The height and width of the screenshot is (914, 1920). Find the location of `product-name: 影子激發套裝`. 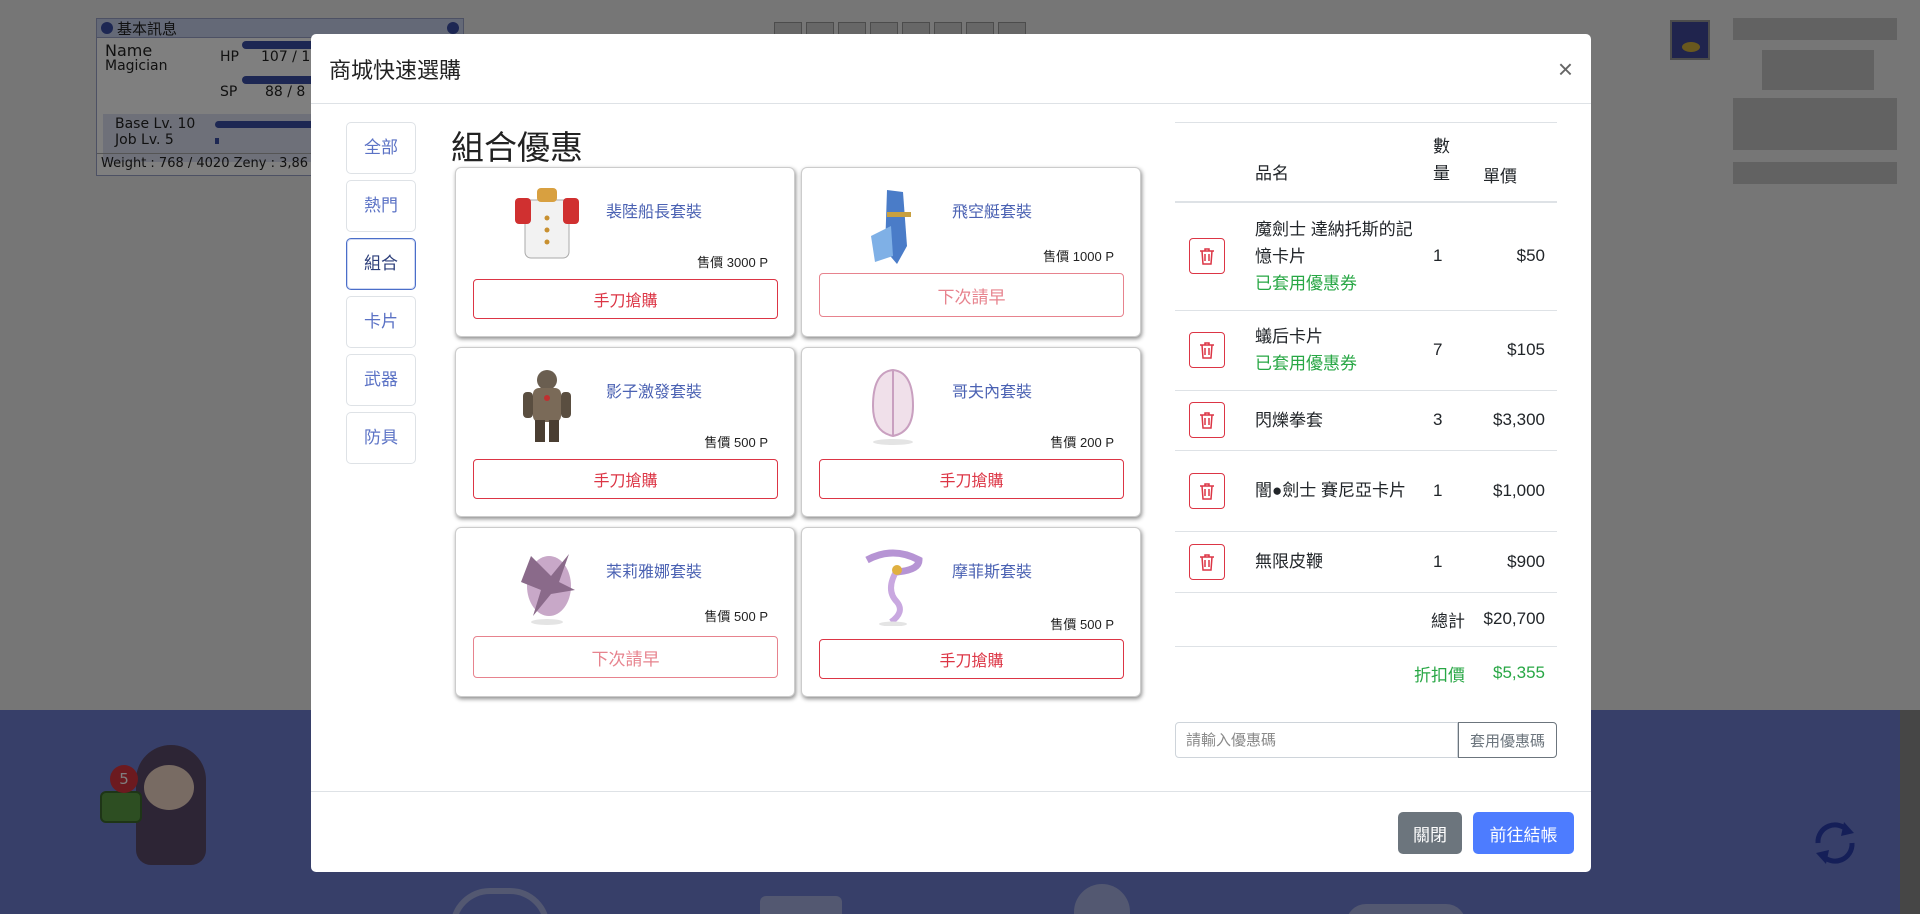

product-name: 影子激發套裝 is located at coordinates (654, 392).